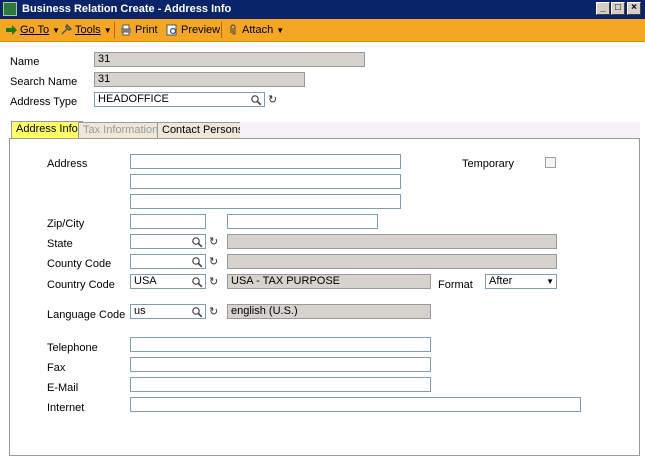 This screenshot has height=458, width=645. What do you see at coordinates (127, 9) in the screenshot?
I see `window-title: Business Relation Create - Address Info` at bounding box center [127, 9].